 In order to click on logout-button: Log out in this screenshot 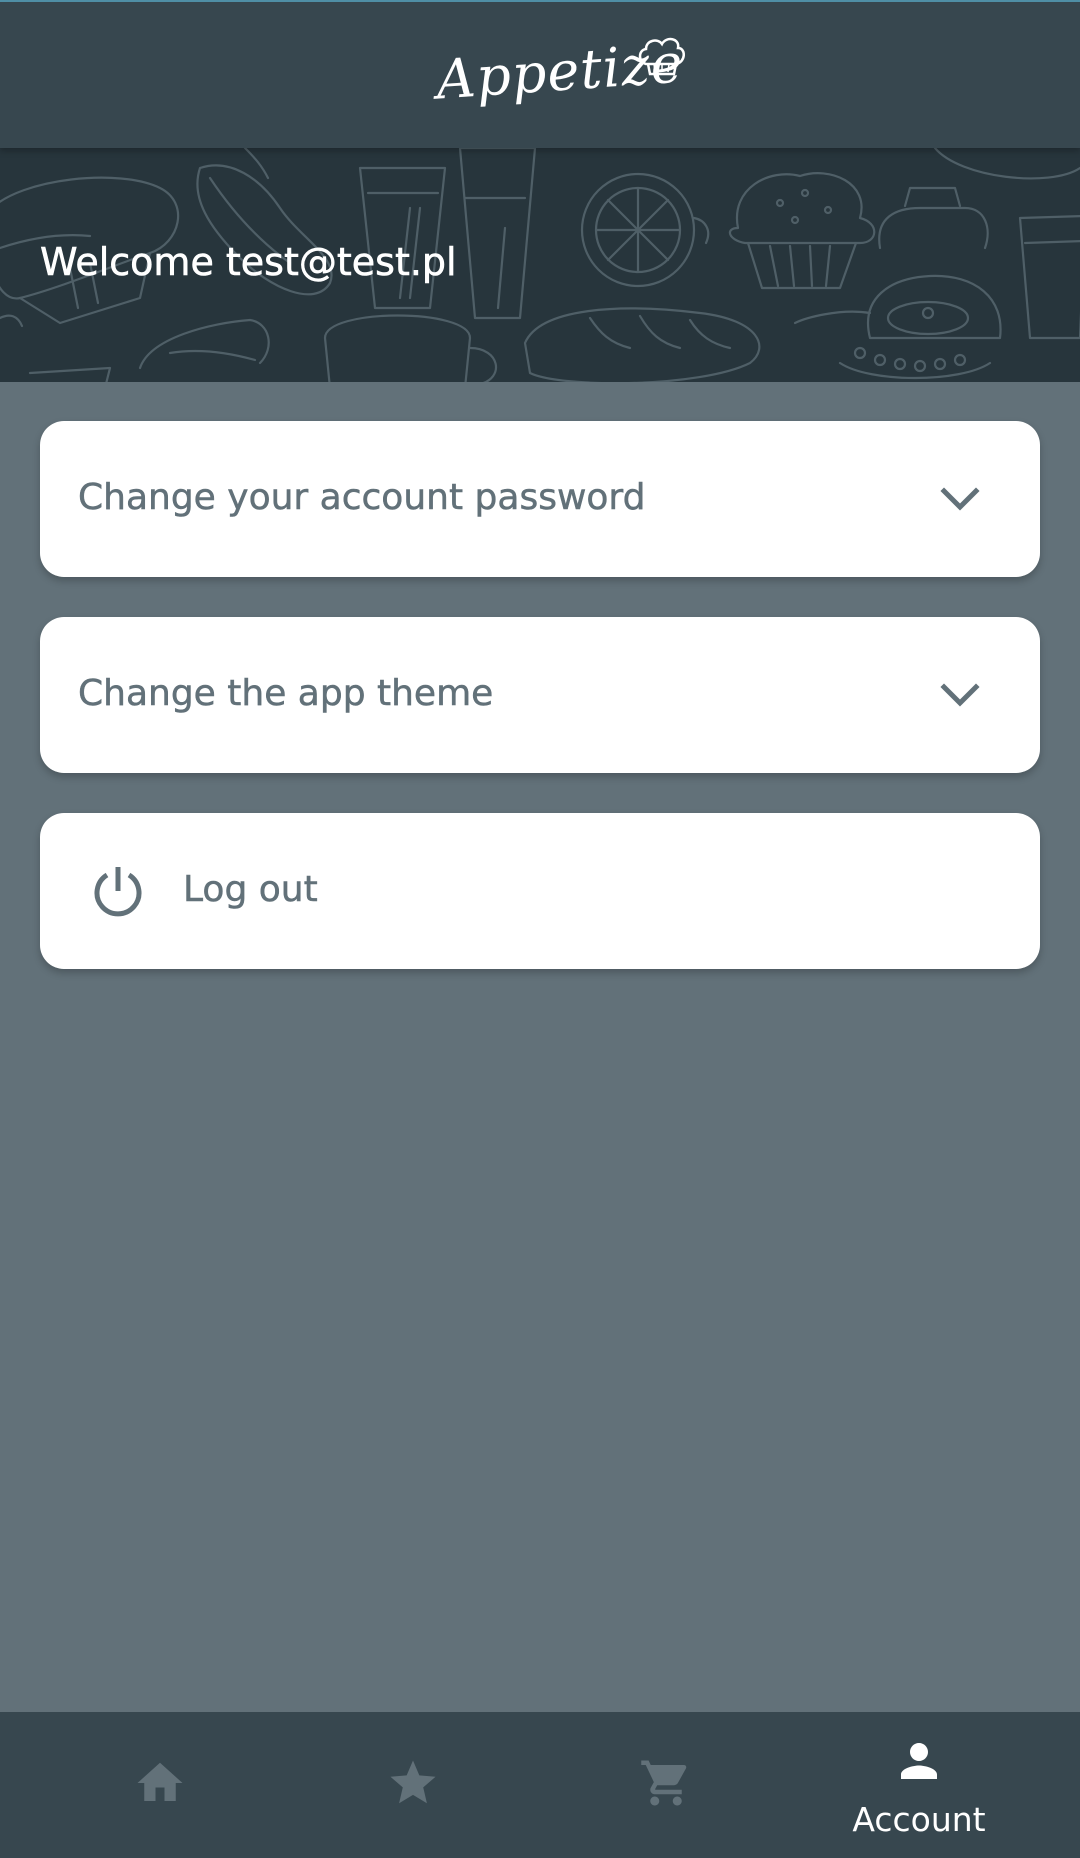, I will do `click(540, 891)`.